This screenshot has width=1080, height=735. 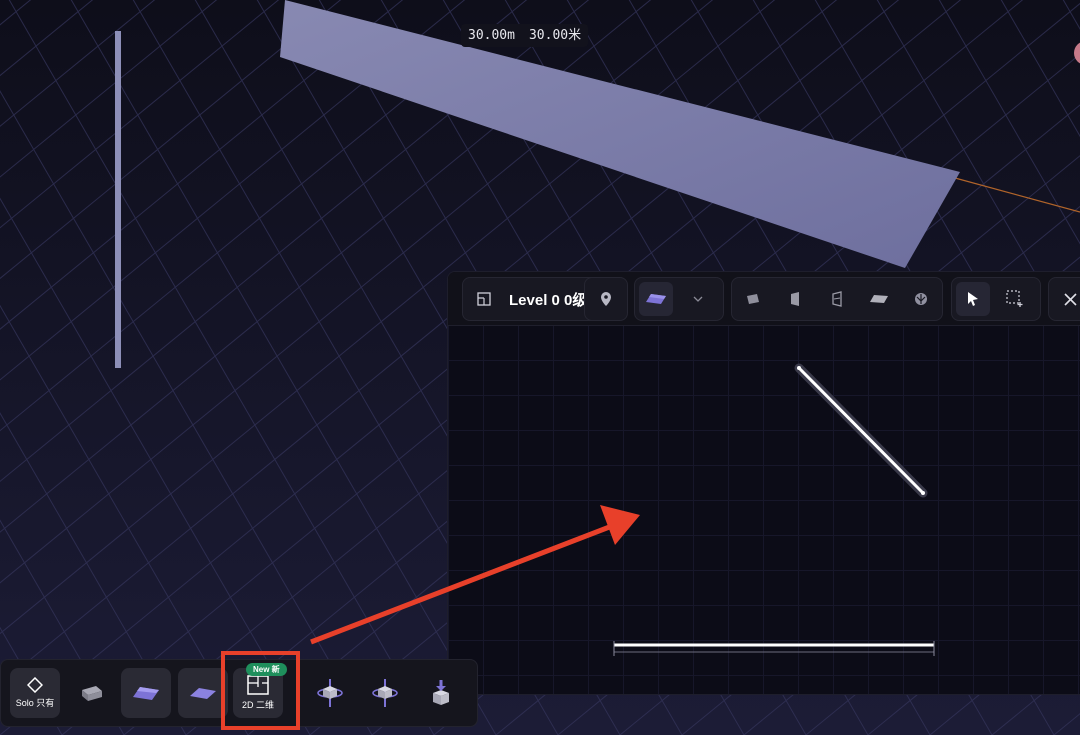 What do you see at coordinates (753, 299) in the screenshot?
I see `wall-block-icon` at bounding box center [753, 299].